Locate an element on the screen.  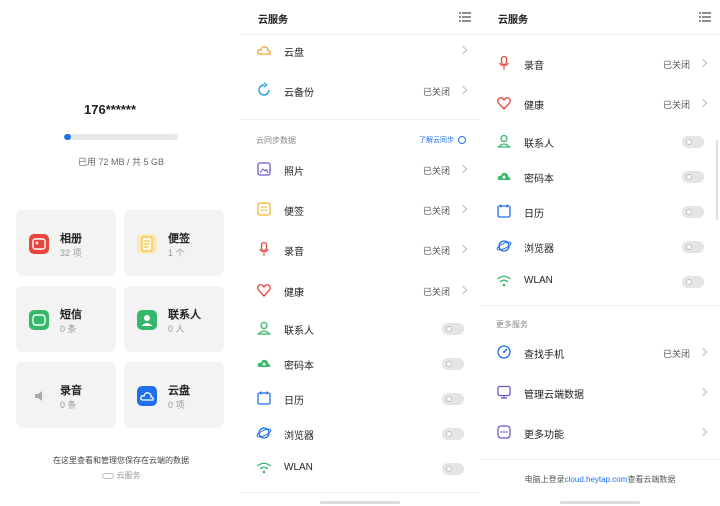
tile-count: 32 项 is located at coordinates (71, 253).